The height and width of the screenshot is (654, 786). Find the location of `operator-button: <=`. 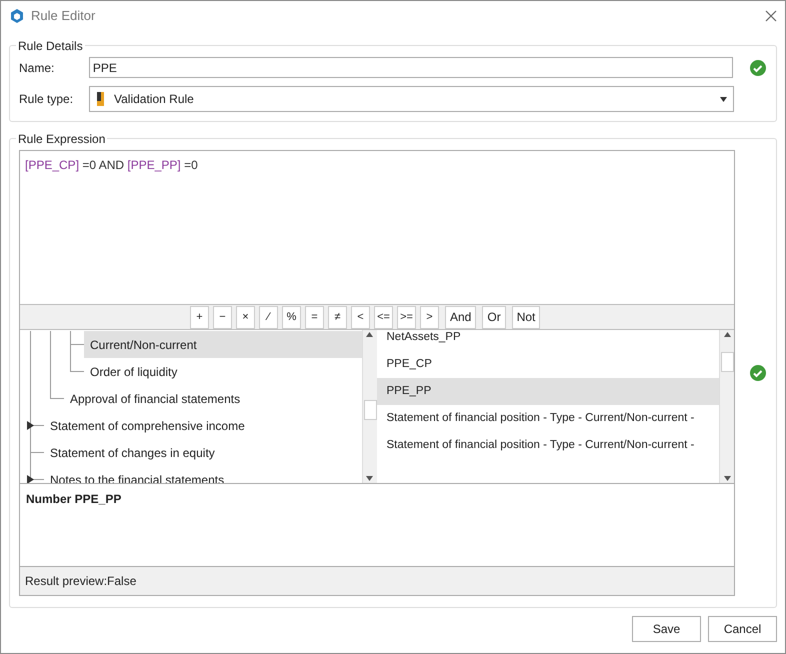

operator-button: <= is located at coordinates (383, 317).